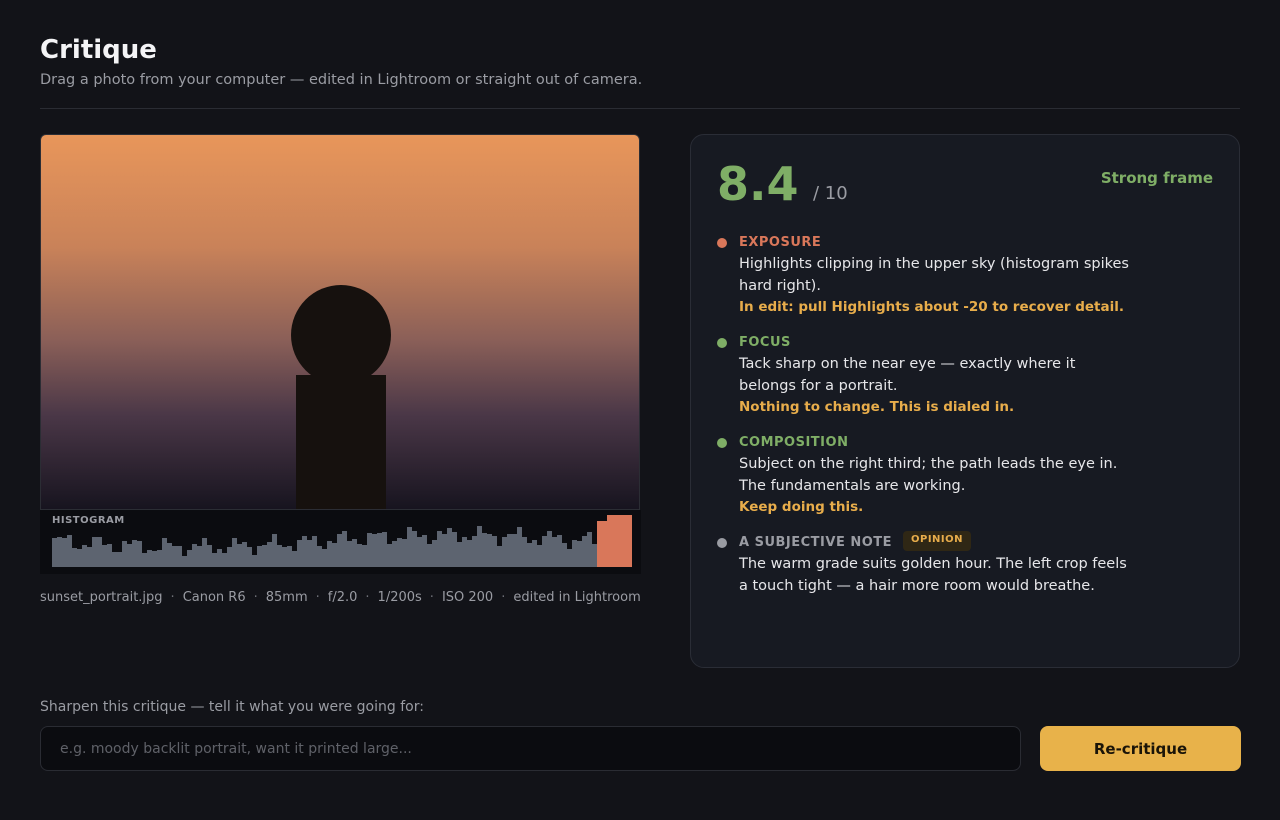 Image resolution: width=1280 pixels, height=820 pixels. I want to click on histogram-chart, so click(342, 541).